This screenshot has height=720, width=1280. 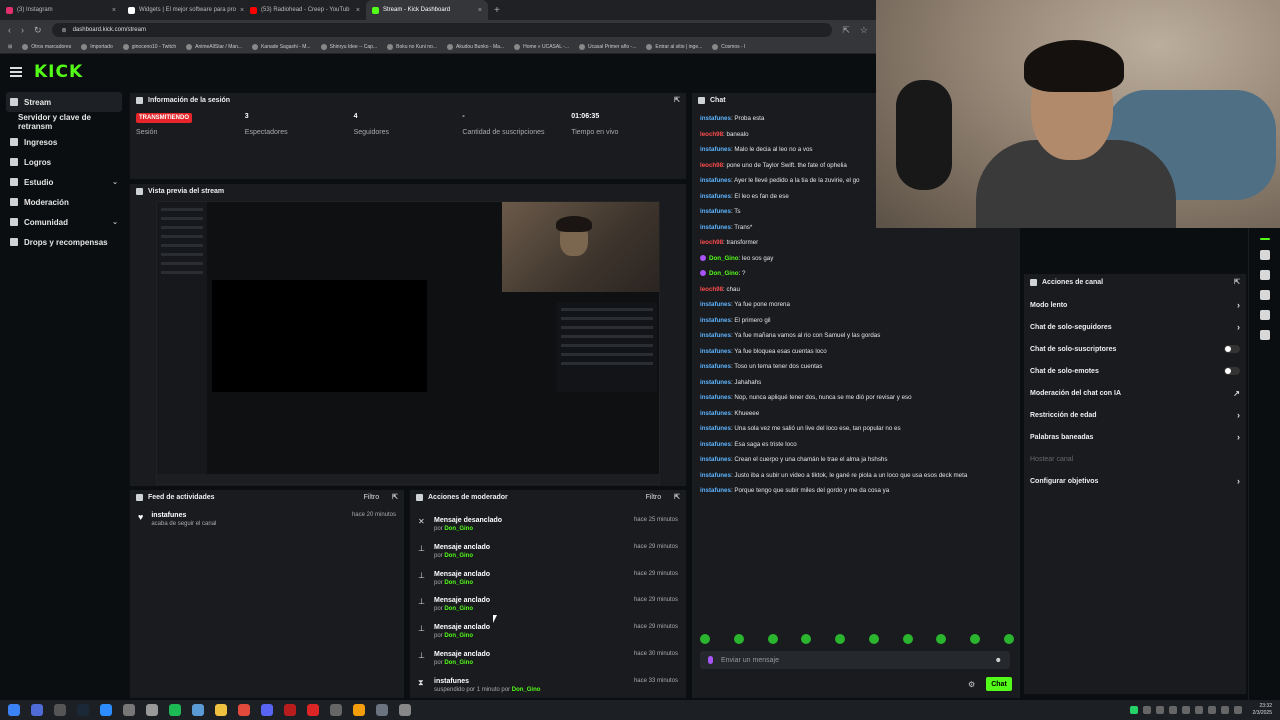 I want to click on discord-icon, so click(x=267, y=710).